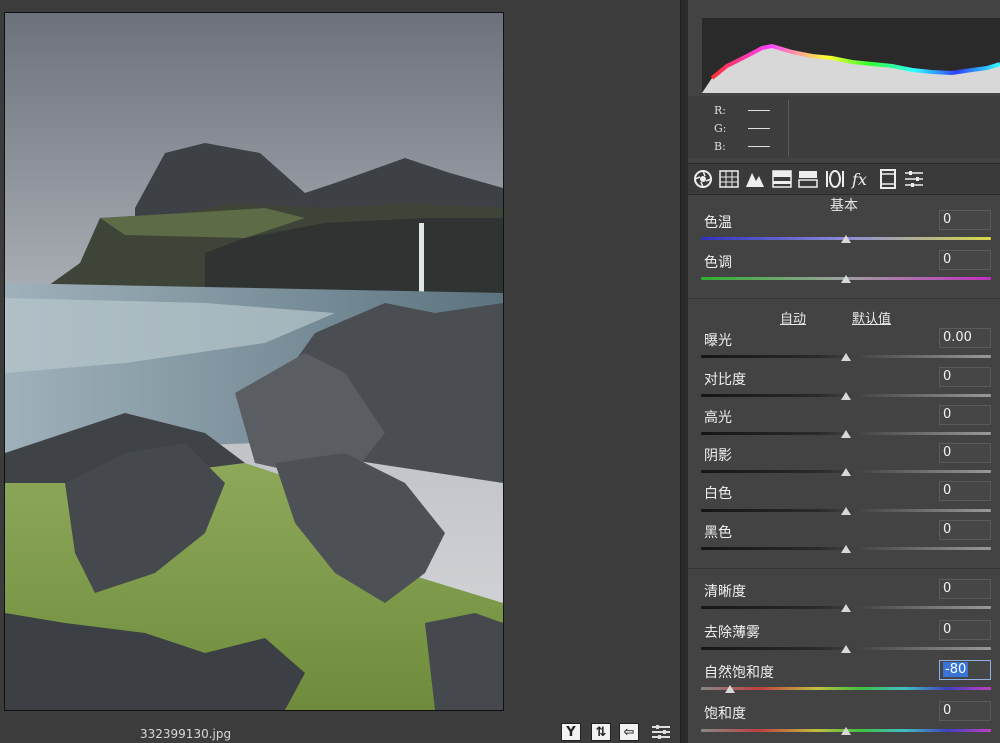 The width and height of the screenshot is (1000, 743). I want to click on readout-divider, so click(788, 128).